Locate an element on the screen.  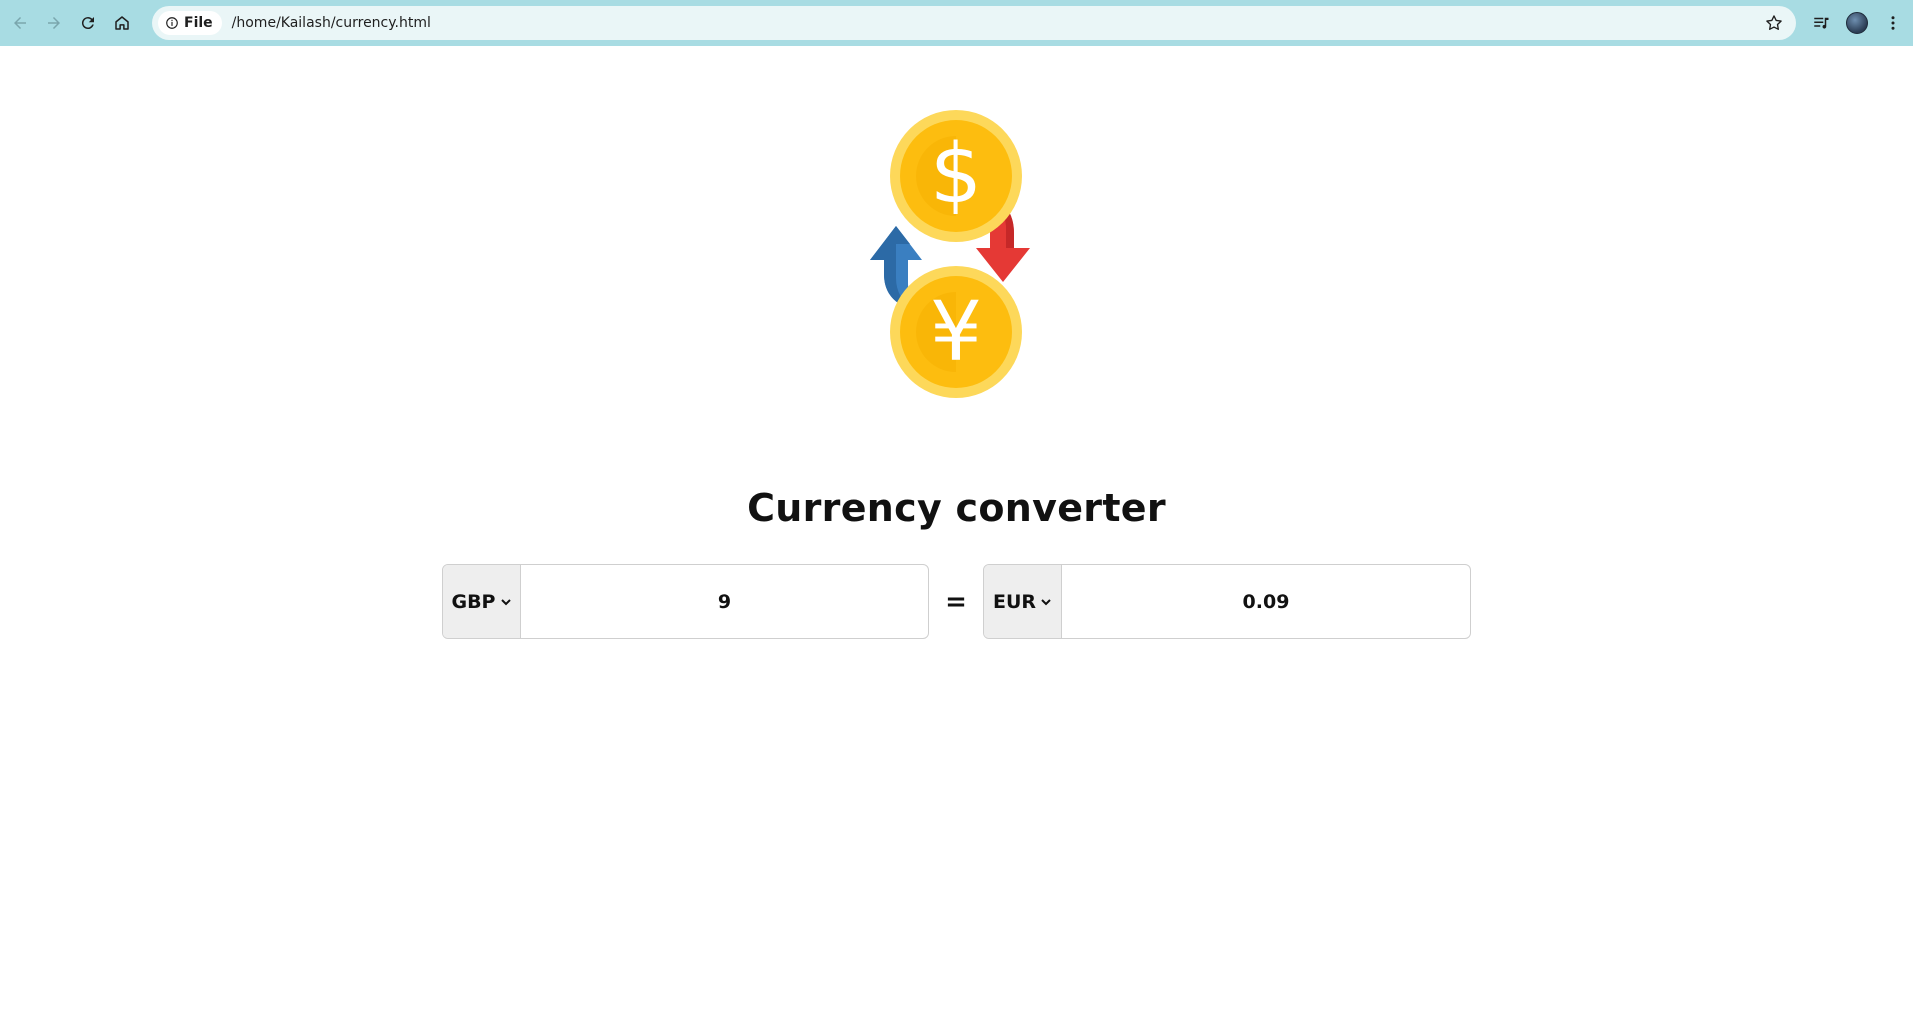
playlist-icon is located at coordinates (1821, 23).